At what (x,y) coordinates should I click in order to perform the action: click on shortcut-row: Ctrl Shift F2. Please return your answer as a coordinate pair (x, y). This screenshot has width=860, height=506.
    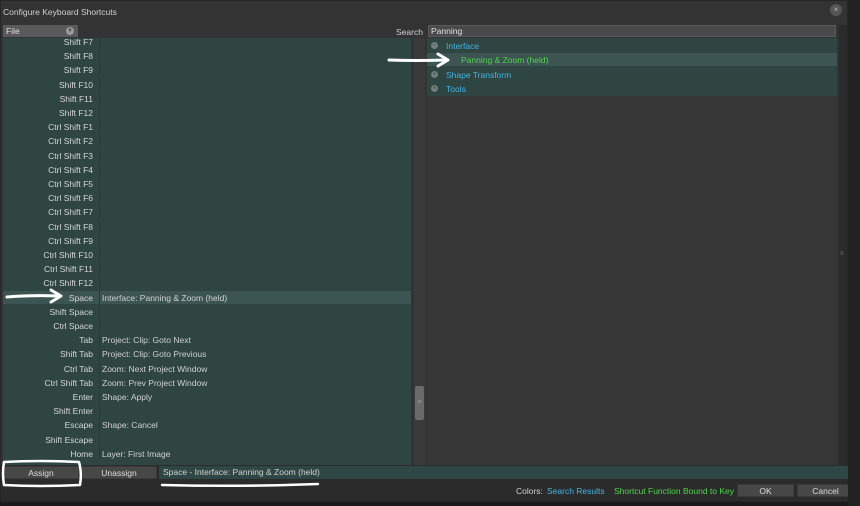
    Looking at the image, I should click on (207, 141).